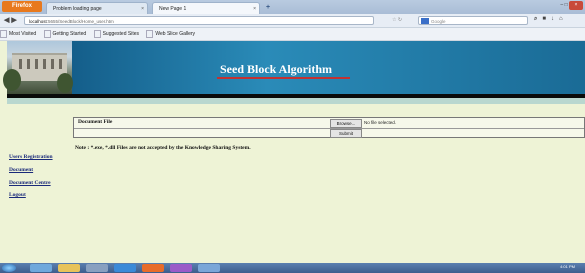  Describe the element at coordinates (10, 20) in the screenshot. I see `back-forward-buttons: ◀ ▶` at that location.